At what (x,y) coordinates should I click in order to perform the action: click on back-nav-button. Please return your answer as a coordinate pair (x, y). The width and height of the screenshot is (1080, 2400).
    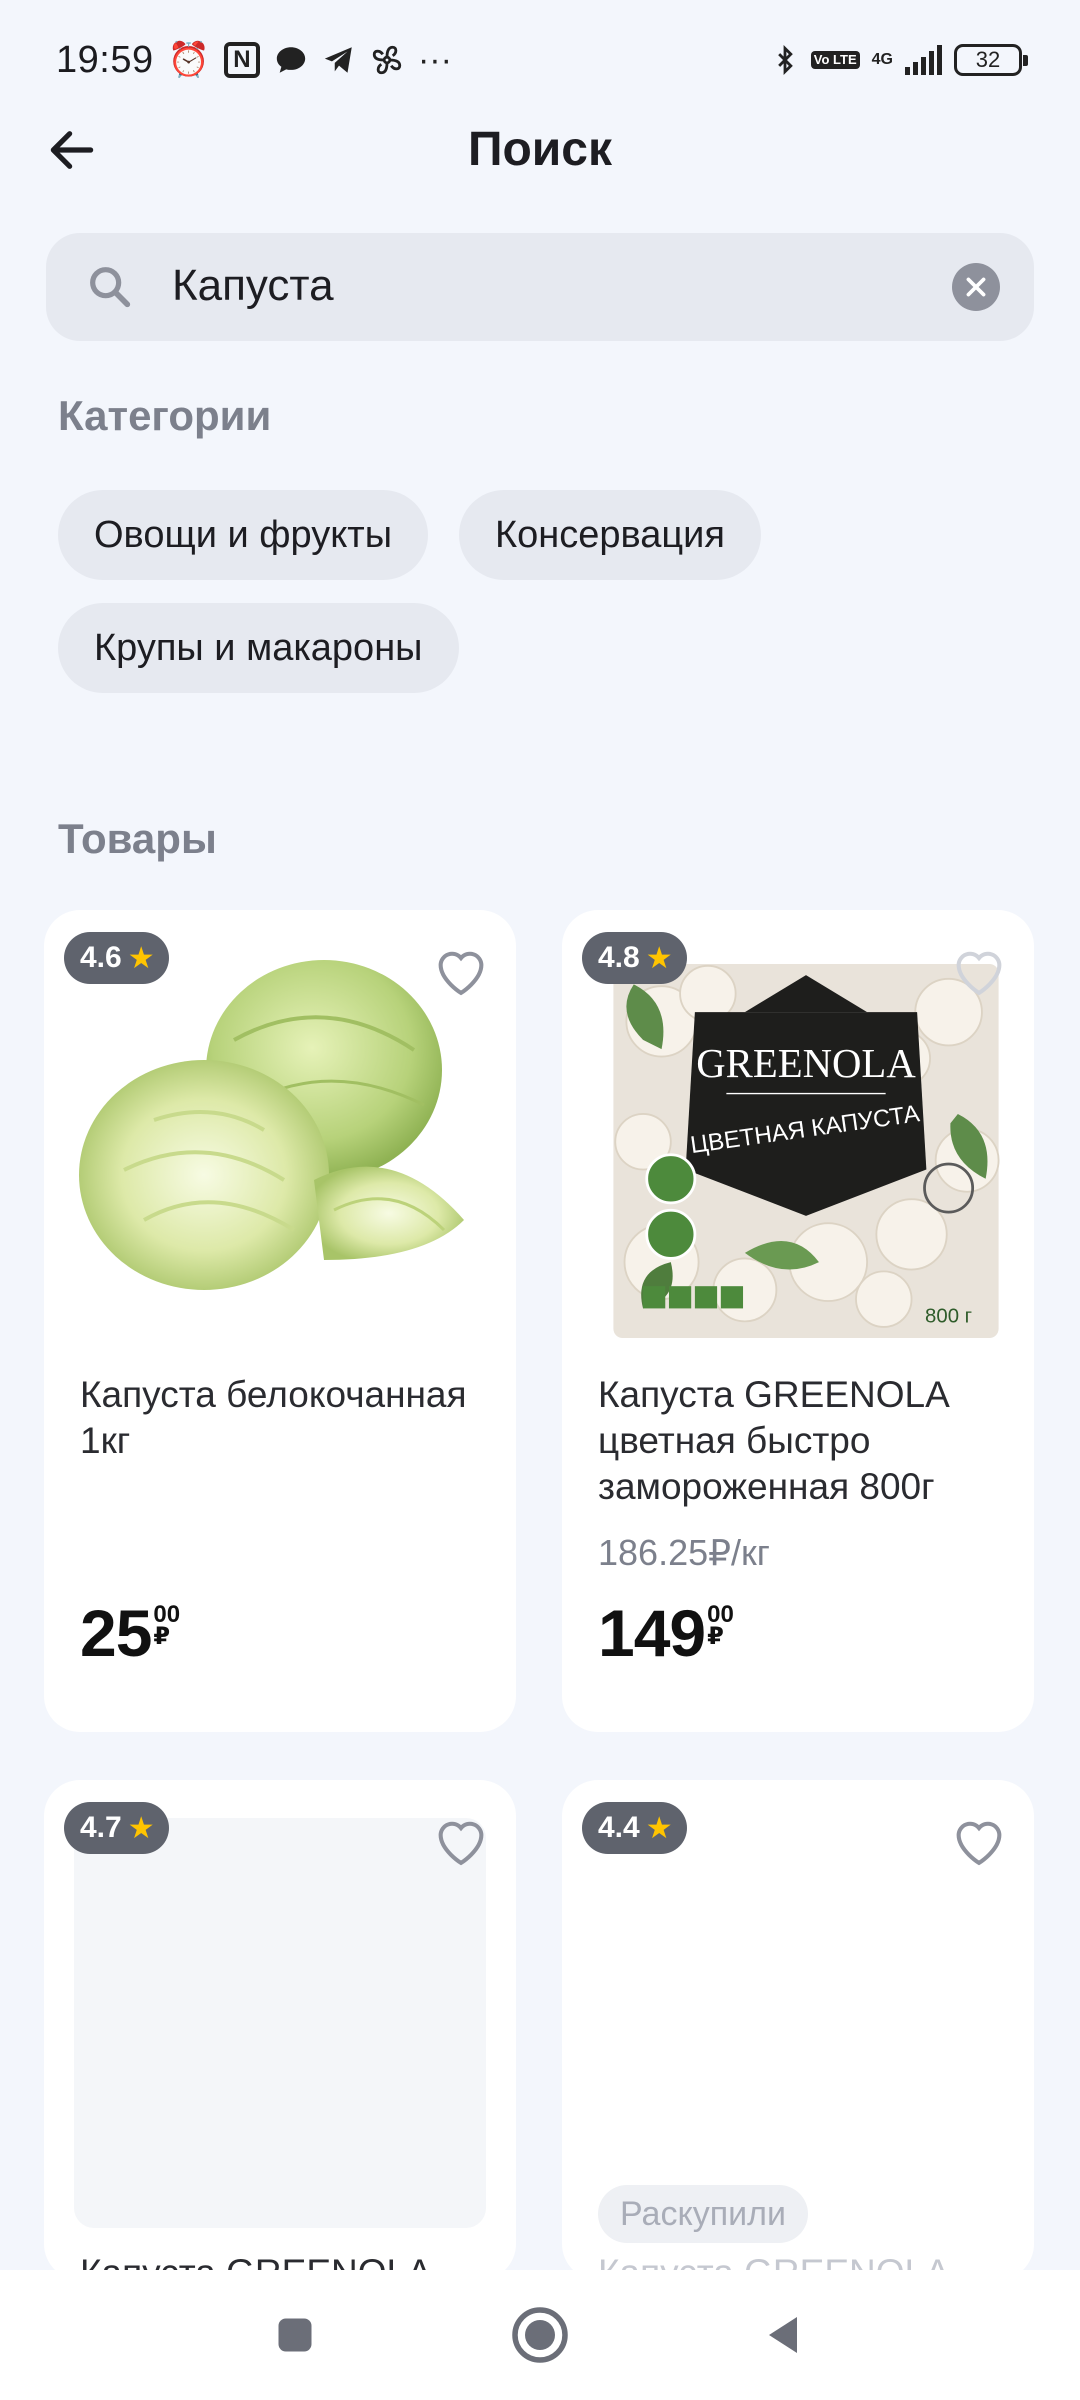
    Looking at the image, I should click on (783, 2335).